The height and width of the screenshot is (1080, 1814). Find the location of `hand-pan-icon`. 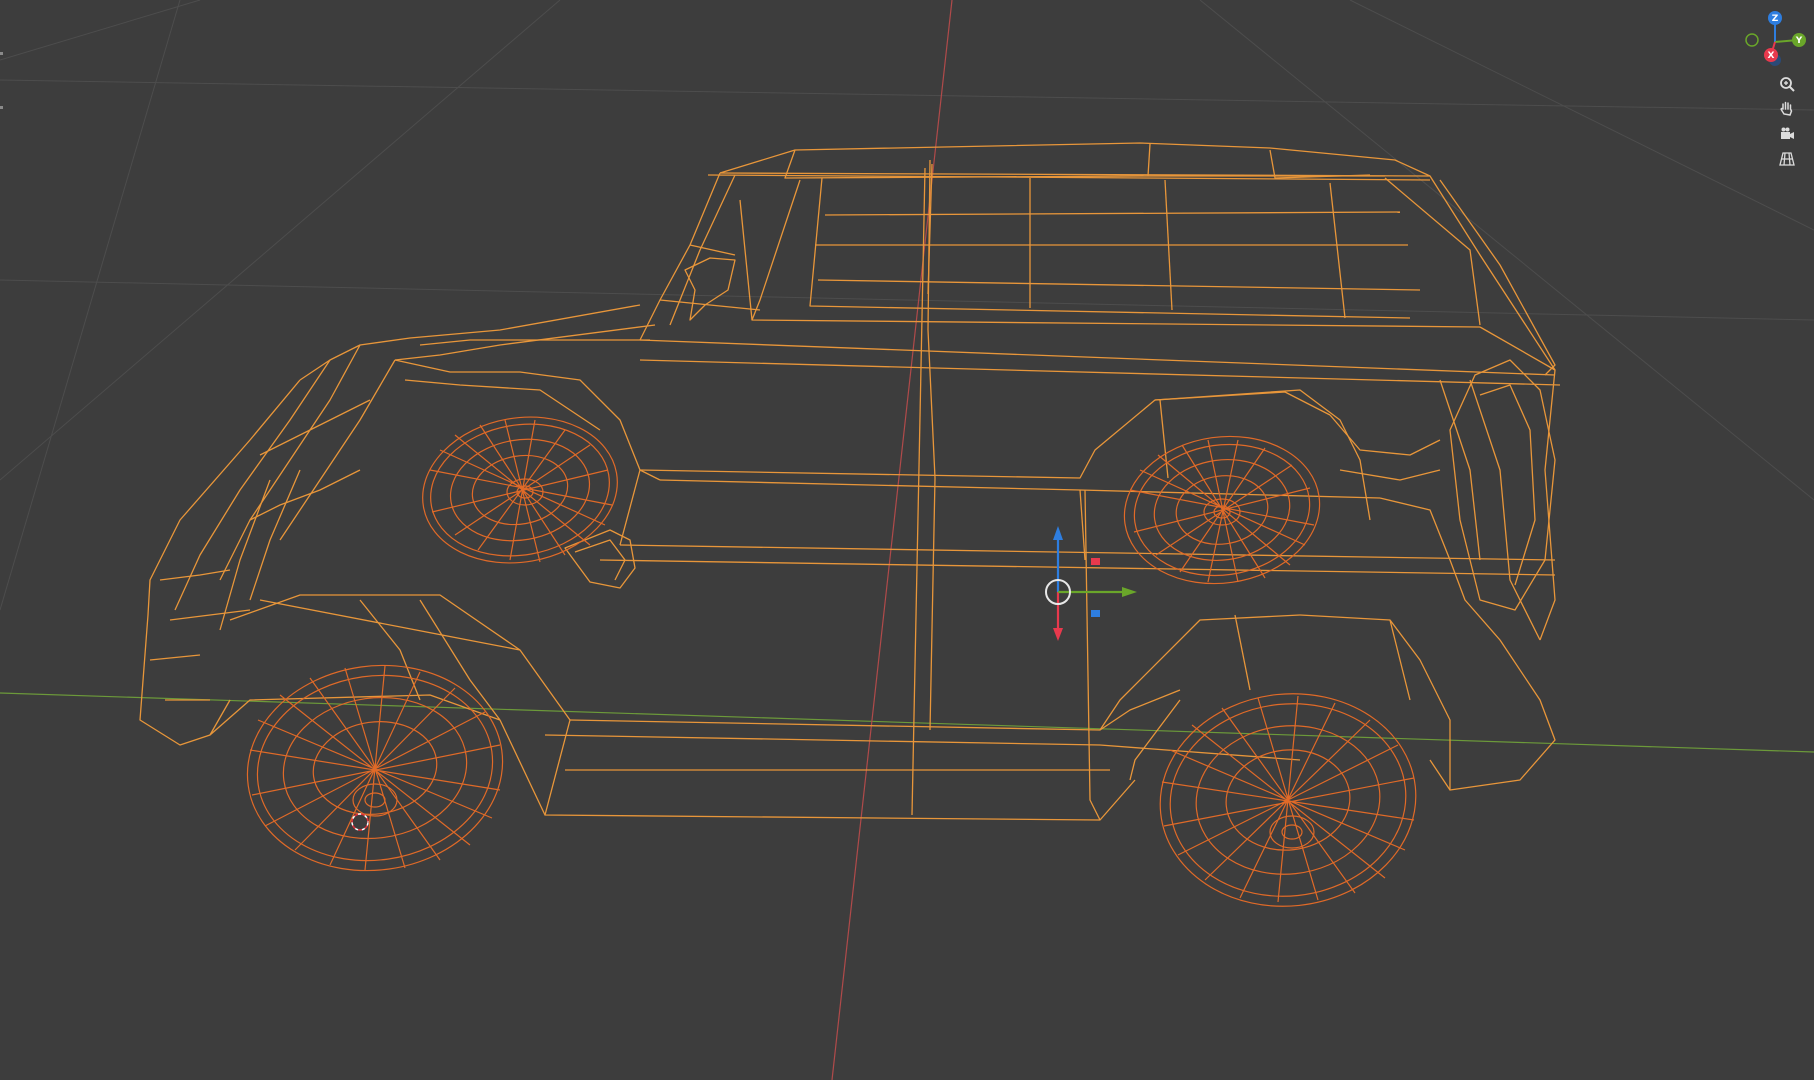

hand-pan-icon is located at coordinates (1786, 108).